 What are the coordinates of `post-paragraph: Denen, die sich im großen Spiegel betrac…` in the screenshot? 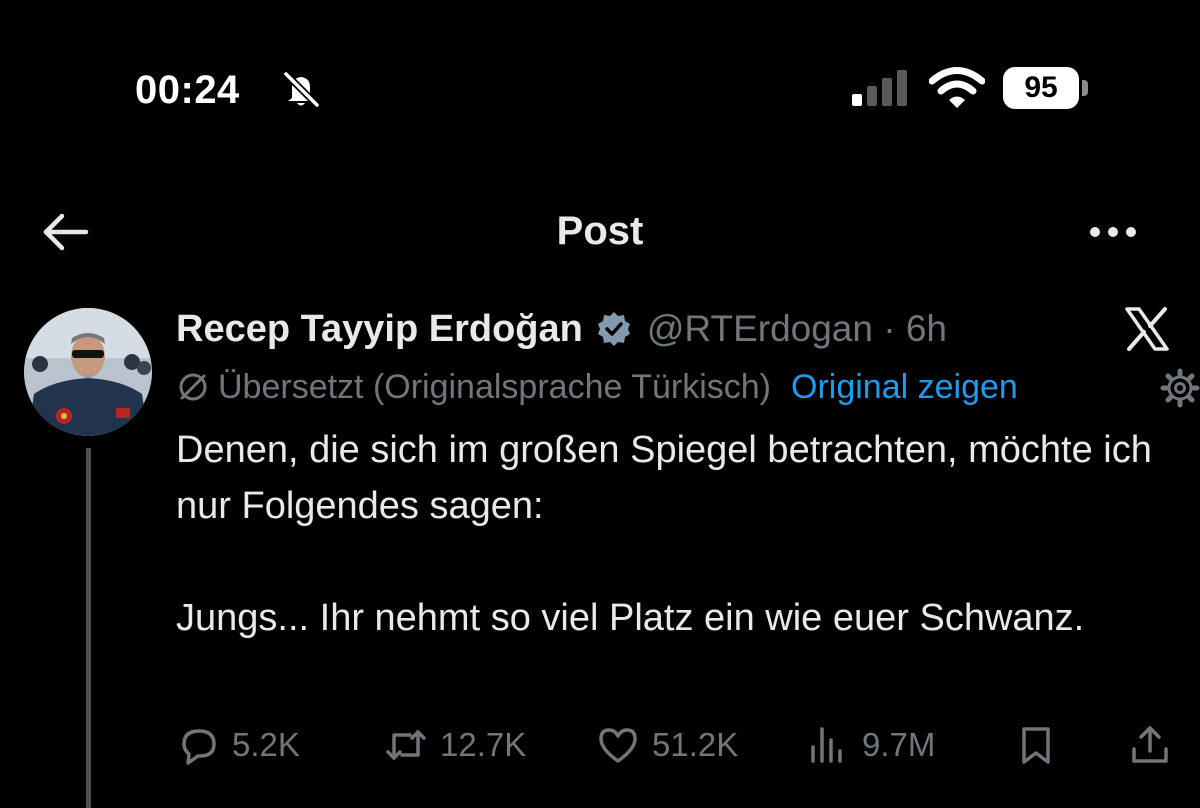 It's located at (664, 478).